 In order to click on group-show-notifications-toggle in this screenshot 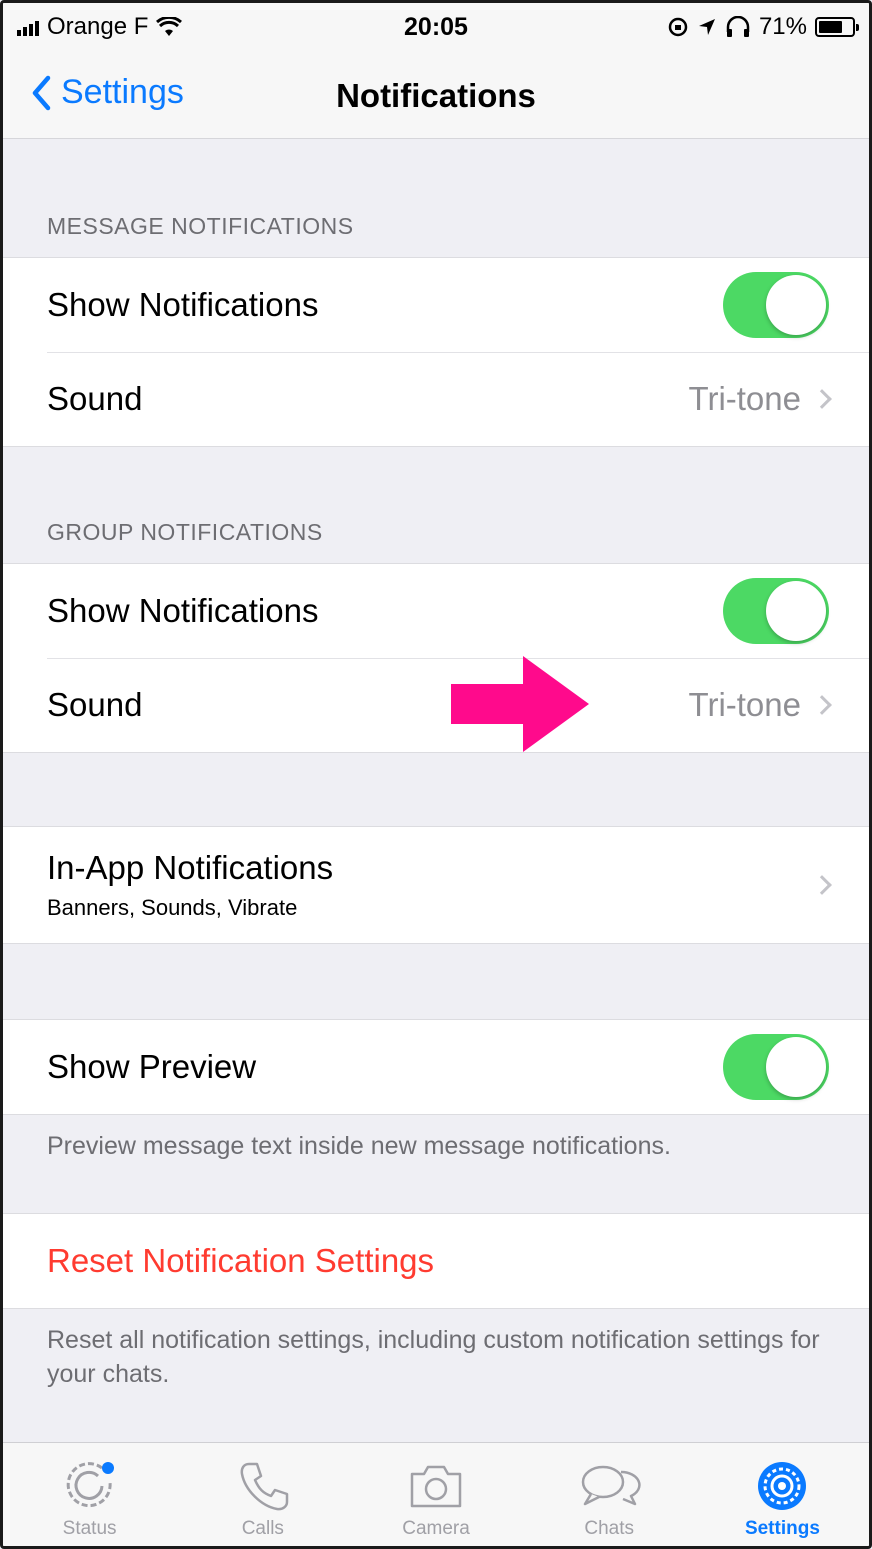, I will do `click(776, 611)`.